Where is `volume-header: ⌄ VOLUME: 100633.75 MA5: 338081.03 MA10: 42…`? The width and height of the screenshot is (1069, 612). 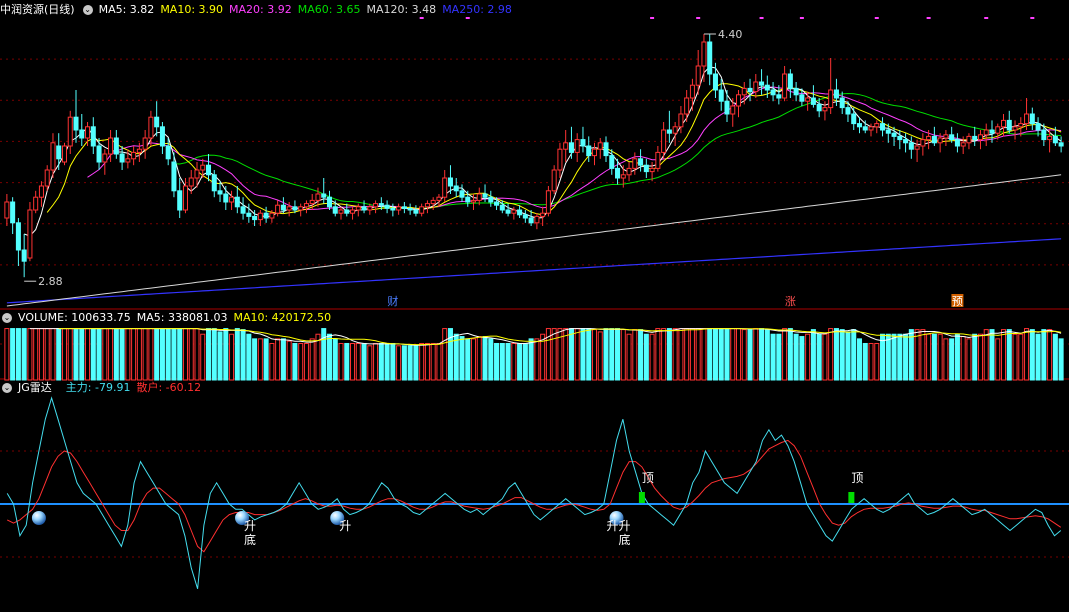 volume-header: ⌄ VOLUME: 100633.75 MA5: 338081.03 MA10: 42… is located at coordinates (171, 318).